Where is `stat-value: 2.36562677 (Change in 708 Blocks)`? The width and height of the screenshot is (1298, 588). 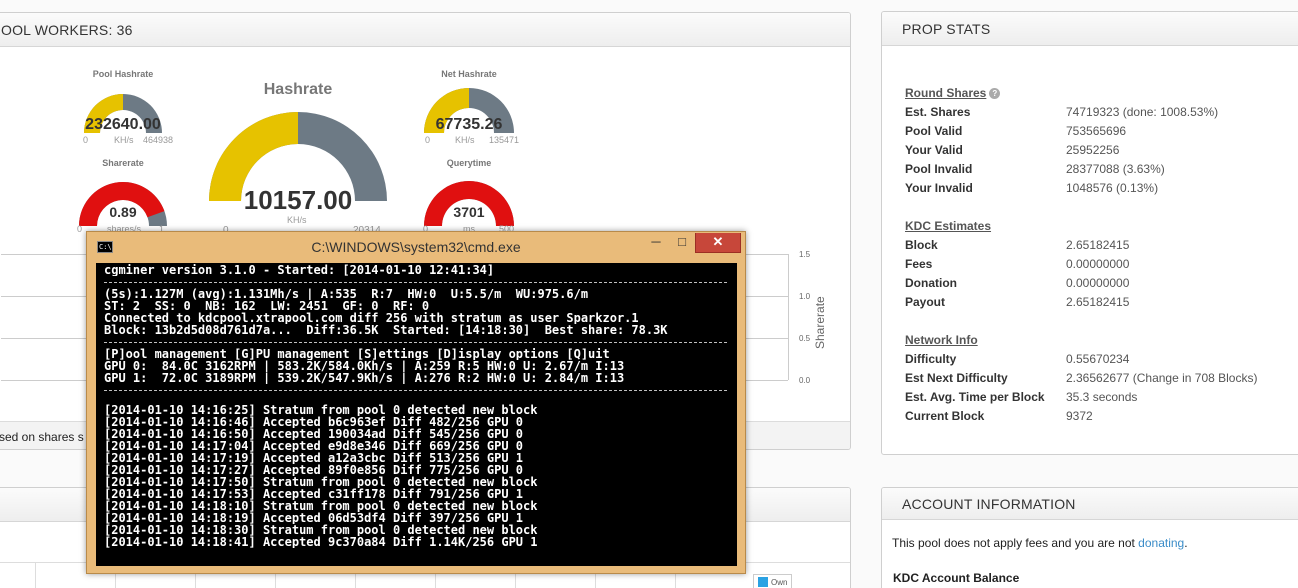 stat-value: 2.36562677 (Change in 708 Blocks) is located at coordinates (1162, 378).